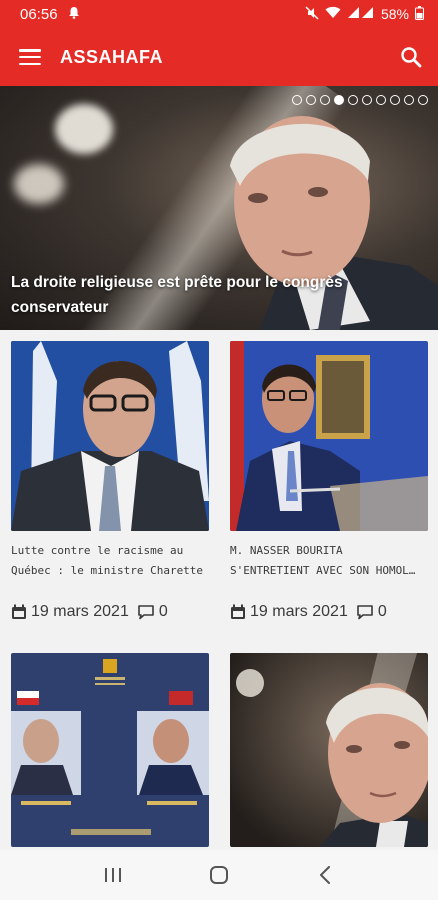 Image resolution: width=438 pixels, height=900 pixels. Describe the element at coordinates (361, 14) in the screenshot. I see `signal-icon` at that location.